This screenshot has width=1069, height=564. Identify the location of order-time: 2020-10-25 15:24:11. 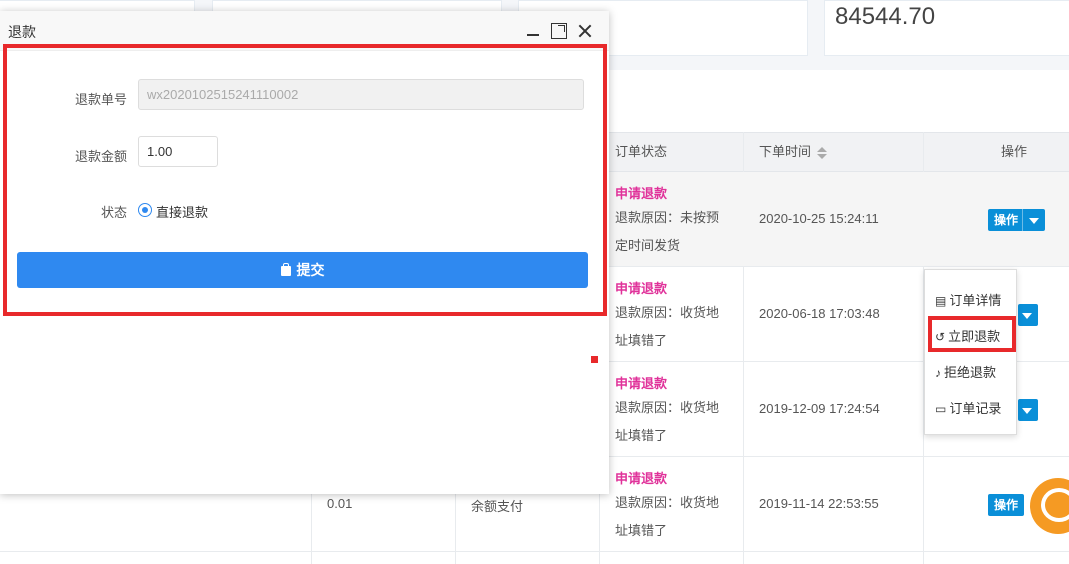
(819, 218).